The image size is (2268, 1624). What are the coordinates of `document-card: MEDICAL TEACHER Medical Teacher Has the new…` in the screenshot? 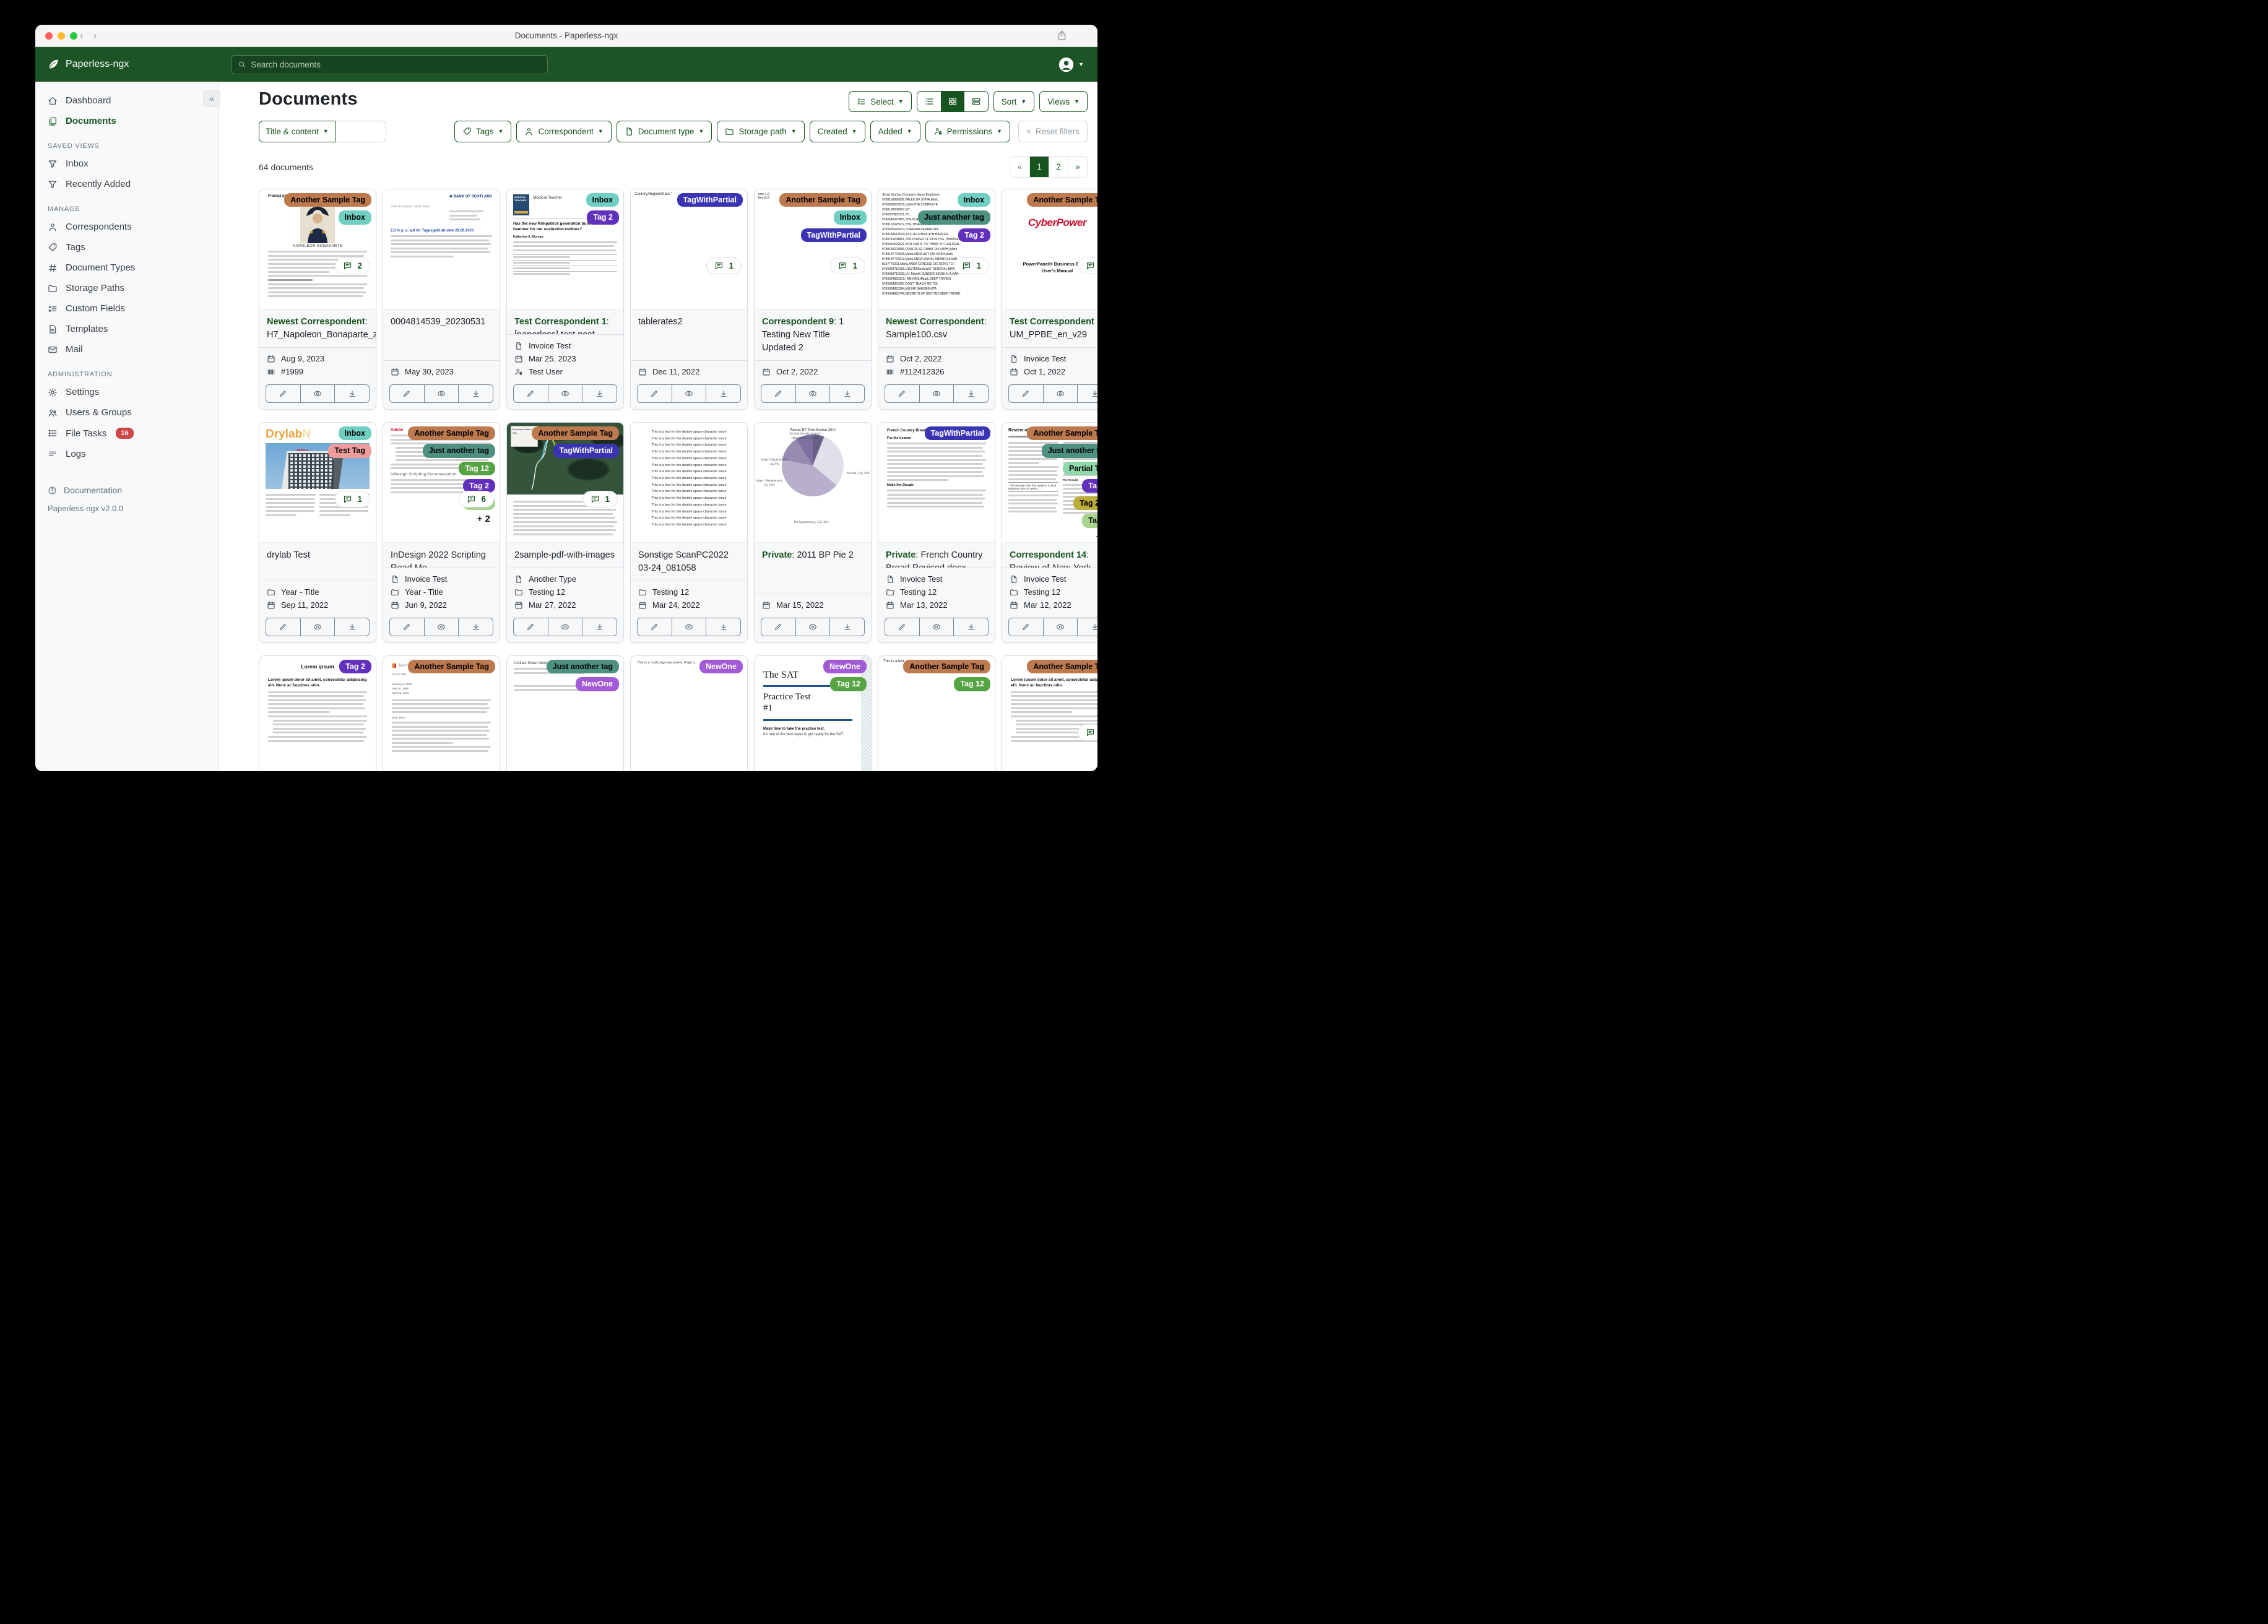 It's located at (565, 299).